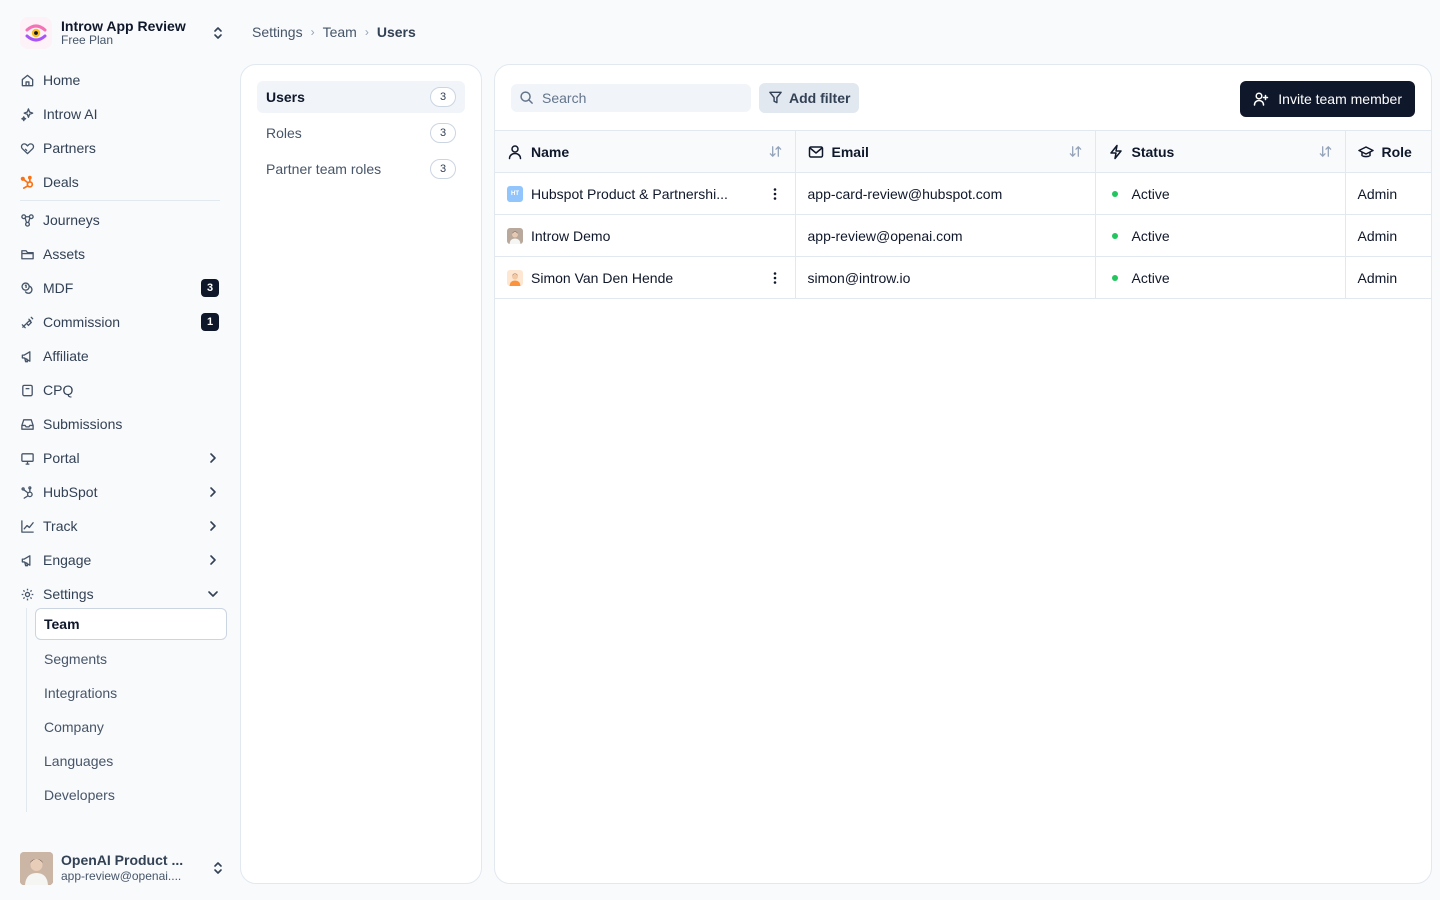 Image resolution: width=1440 pixels, height=900 pixels. I want to click on gear-icon, so click(27, 594).